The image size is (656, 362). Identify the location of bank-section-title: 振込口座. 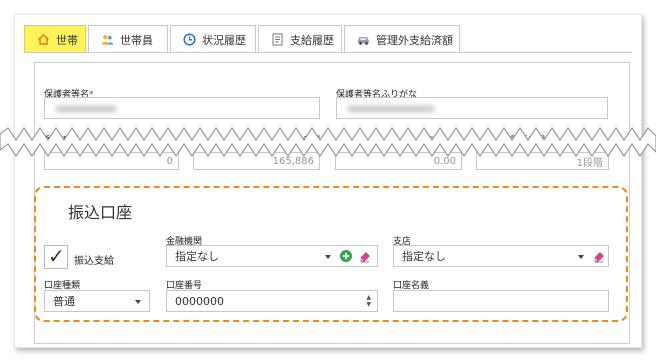
(100, 212).